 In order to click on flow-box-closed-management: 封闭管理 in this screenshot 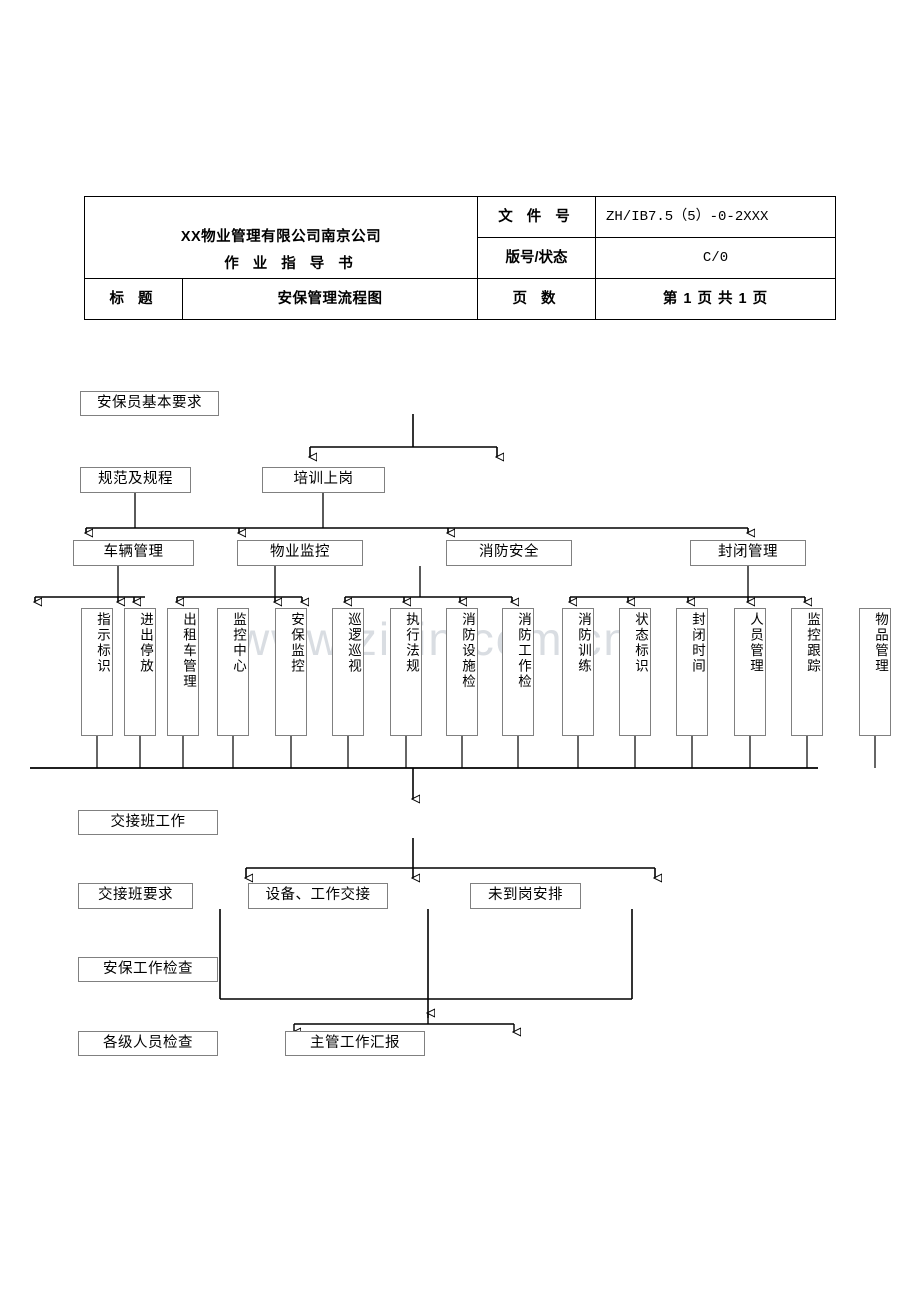, I will do `click(748, 553)`.